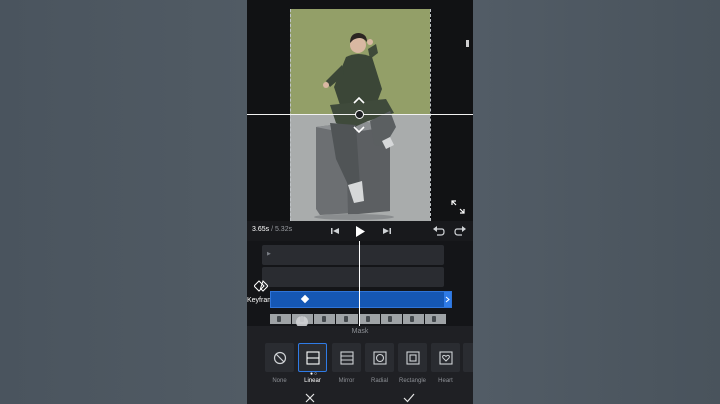 This screenshot has width=720, height=404. I want to click on time-readout: 3.65s / 5.32s, so click(272, 229).